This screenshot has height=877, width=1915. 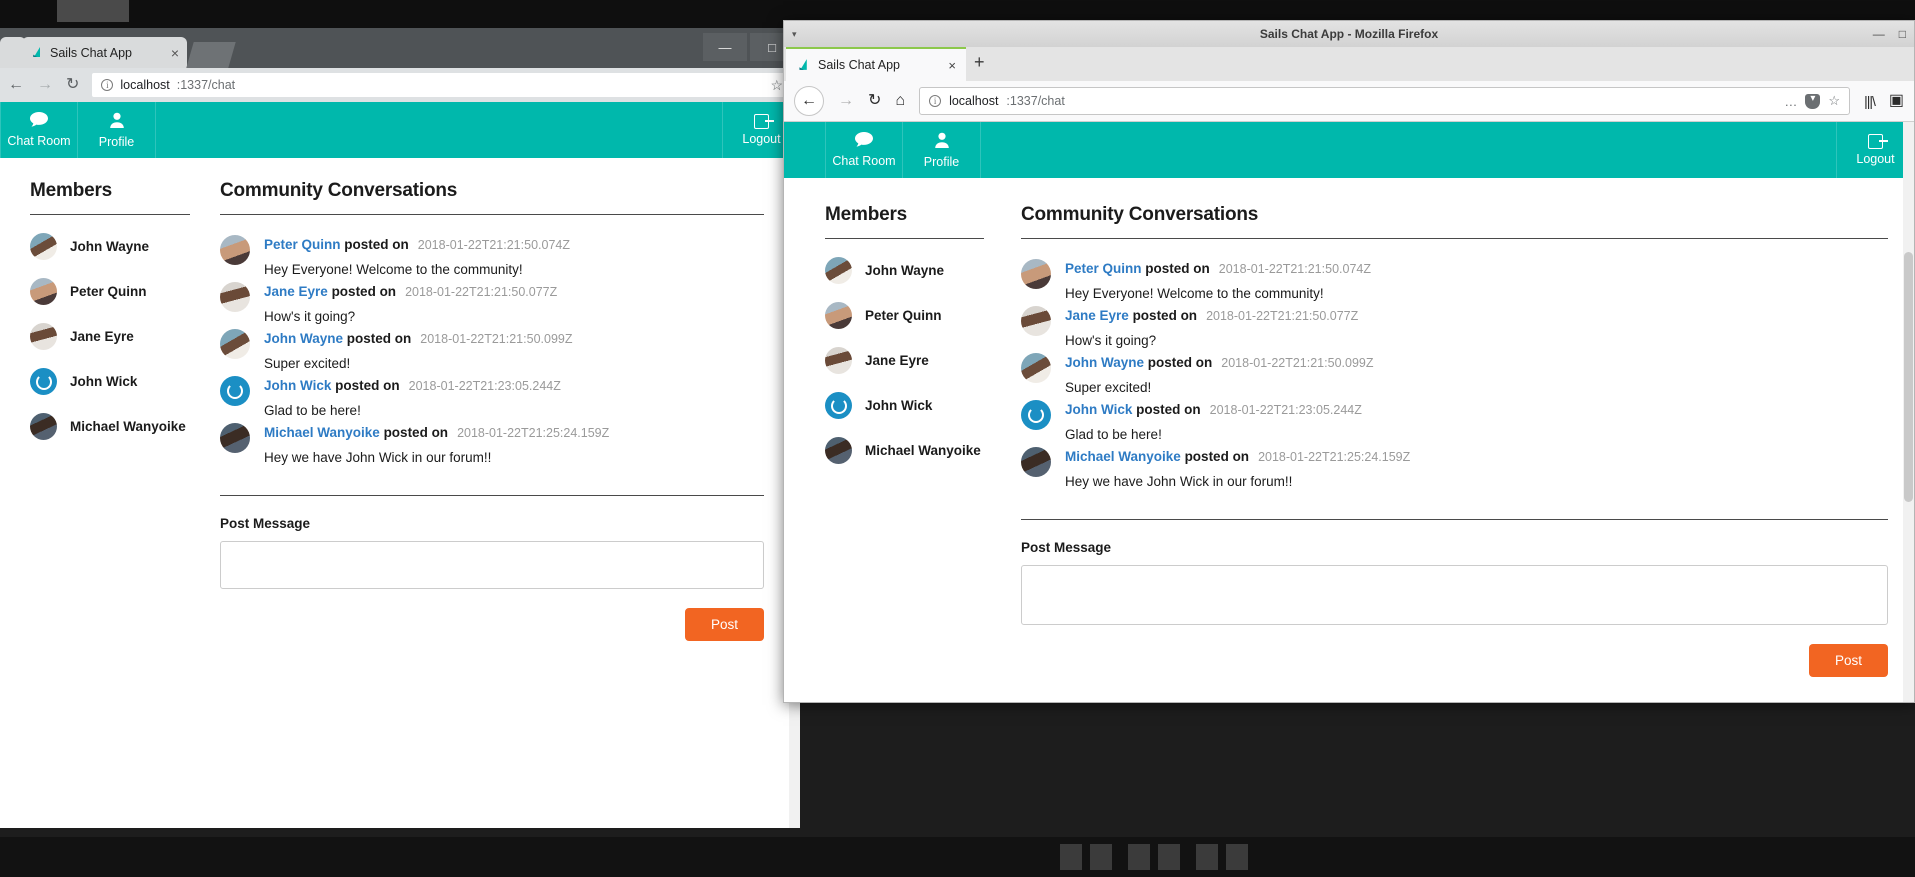 What do you see at coordinates (211, 55) in the screenshot?
I see `chrome-inactive-tab` at bounding box center [211, 55].